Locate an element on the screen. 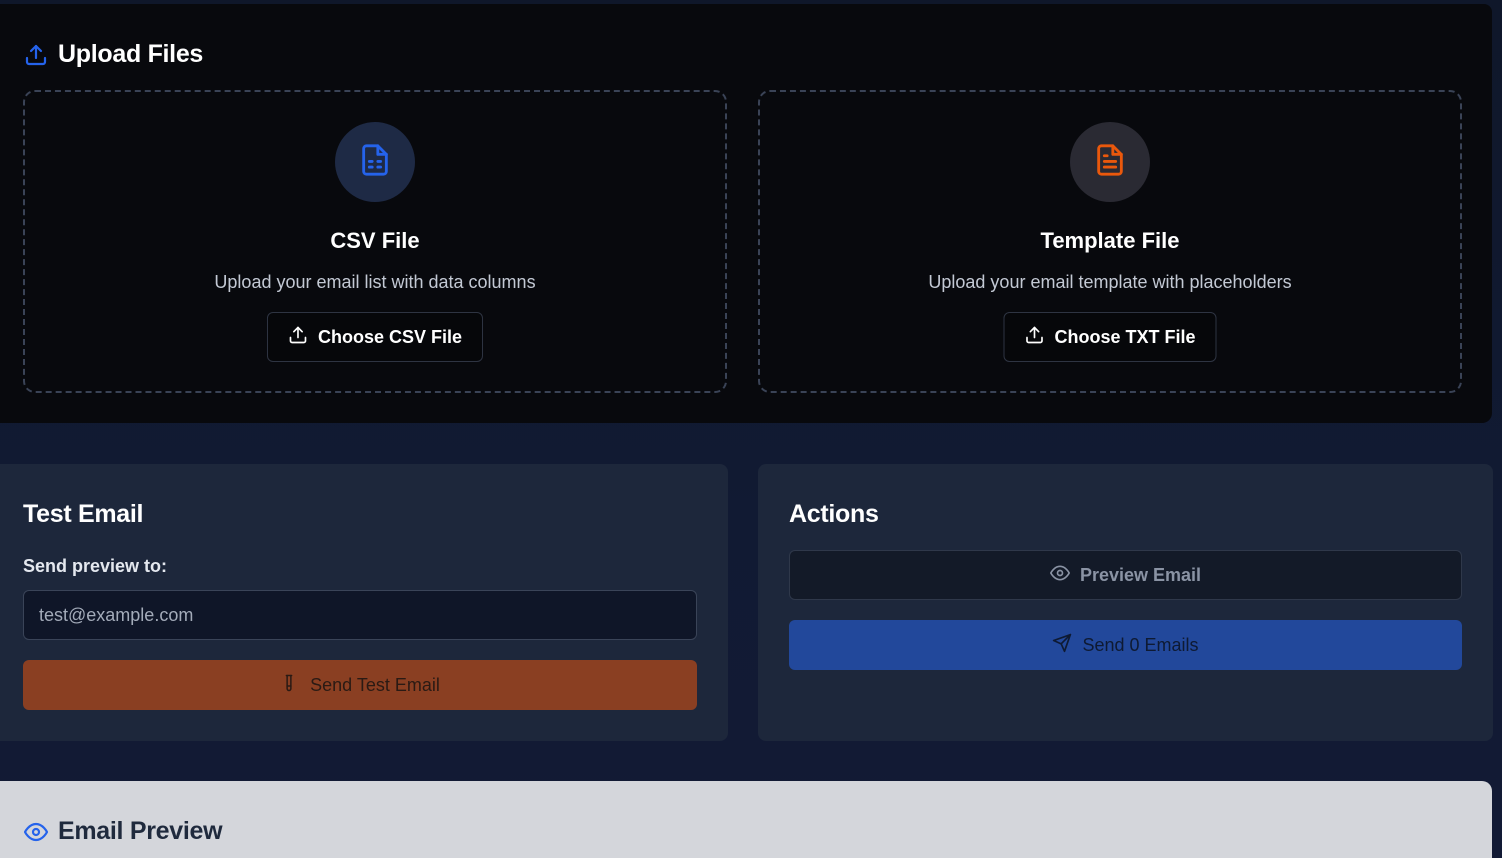 This screenshot has height=858, width=1502. email-preview-header: Email Preview is located at coordinates (123, 831).